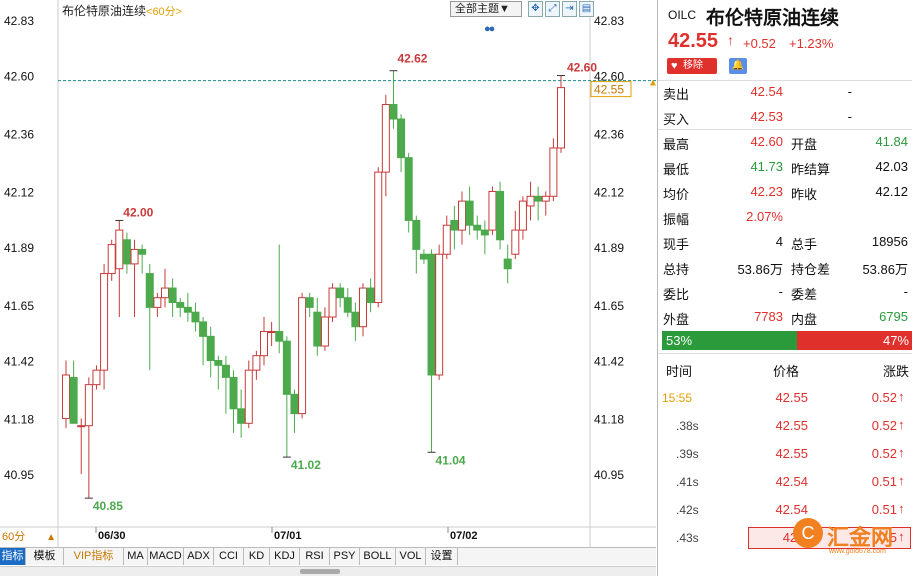 This screenshot has width=912, height=576. Describe the element at coordinates (166, 556) in the screenshot. I see `tab-4: MACD` at that location.